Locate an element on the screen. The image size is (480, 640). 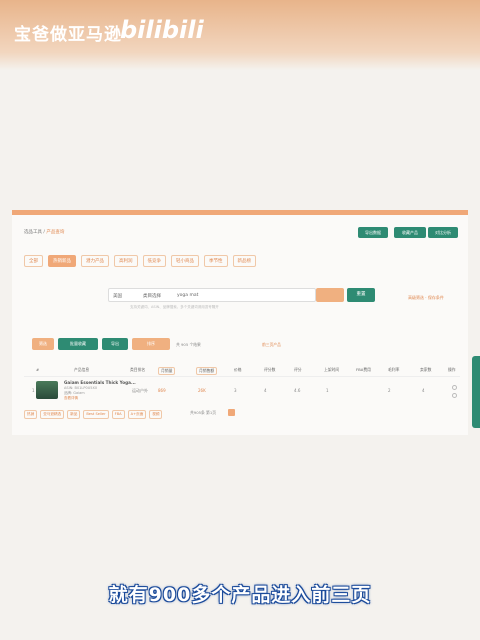
col-sellers: 卖家数 is located at coordinates (425, 370).